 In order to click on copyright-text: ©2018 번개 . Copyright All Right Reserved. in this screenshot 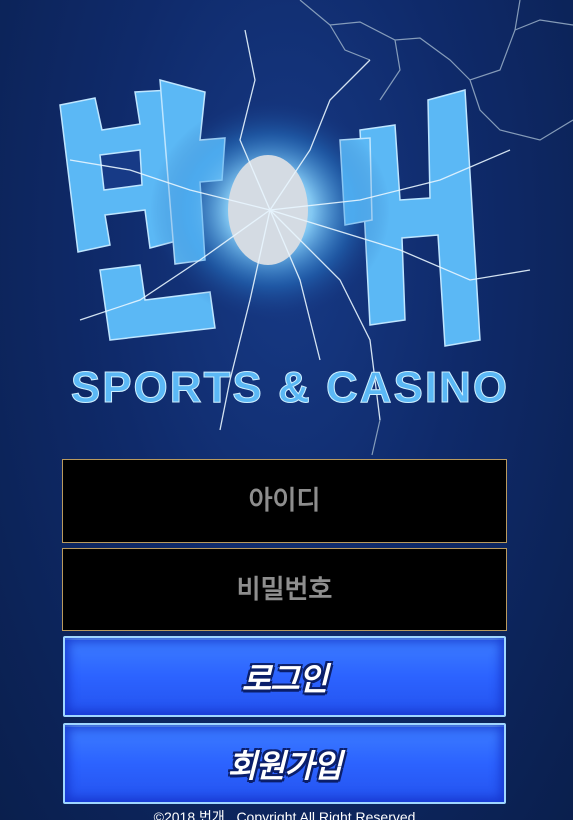, I will do `click(286, 814)`.